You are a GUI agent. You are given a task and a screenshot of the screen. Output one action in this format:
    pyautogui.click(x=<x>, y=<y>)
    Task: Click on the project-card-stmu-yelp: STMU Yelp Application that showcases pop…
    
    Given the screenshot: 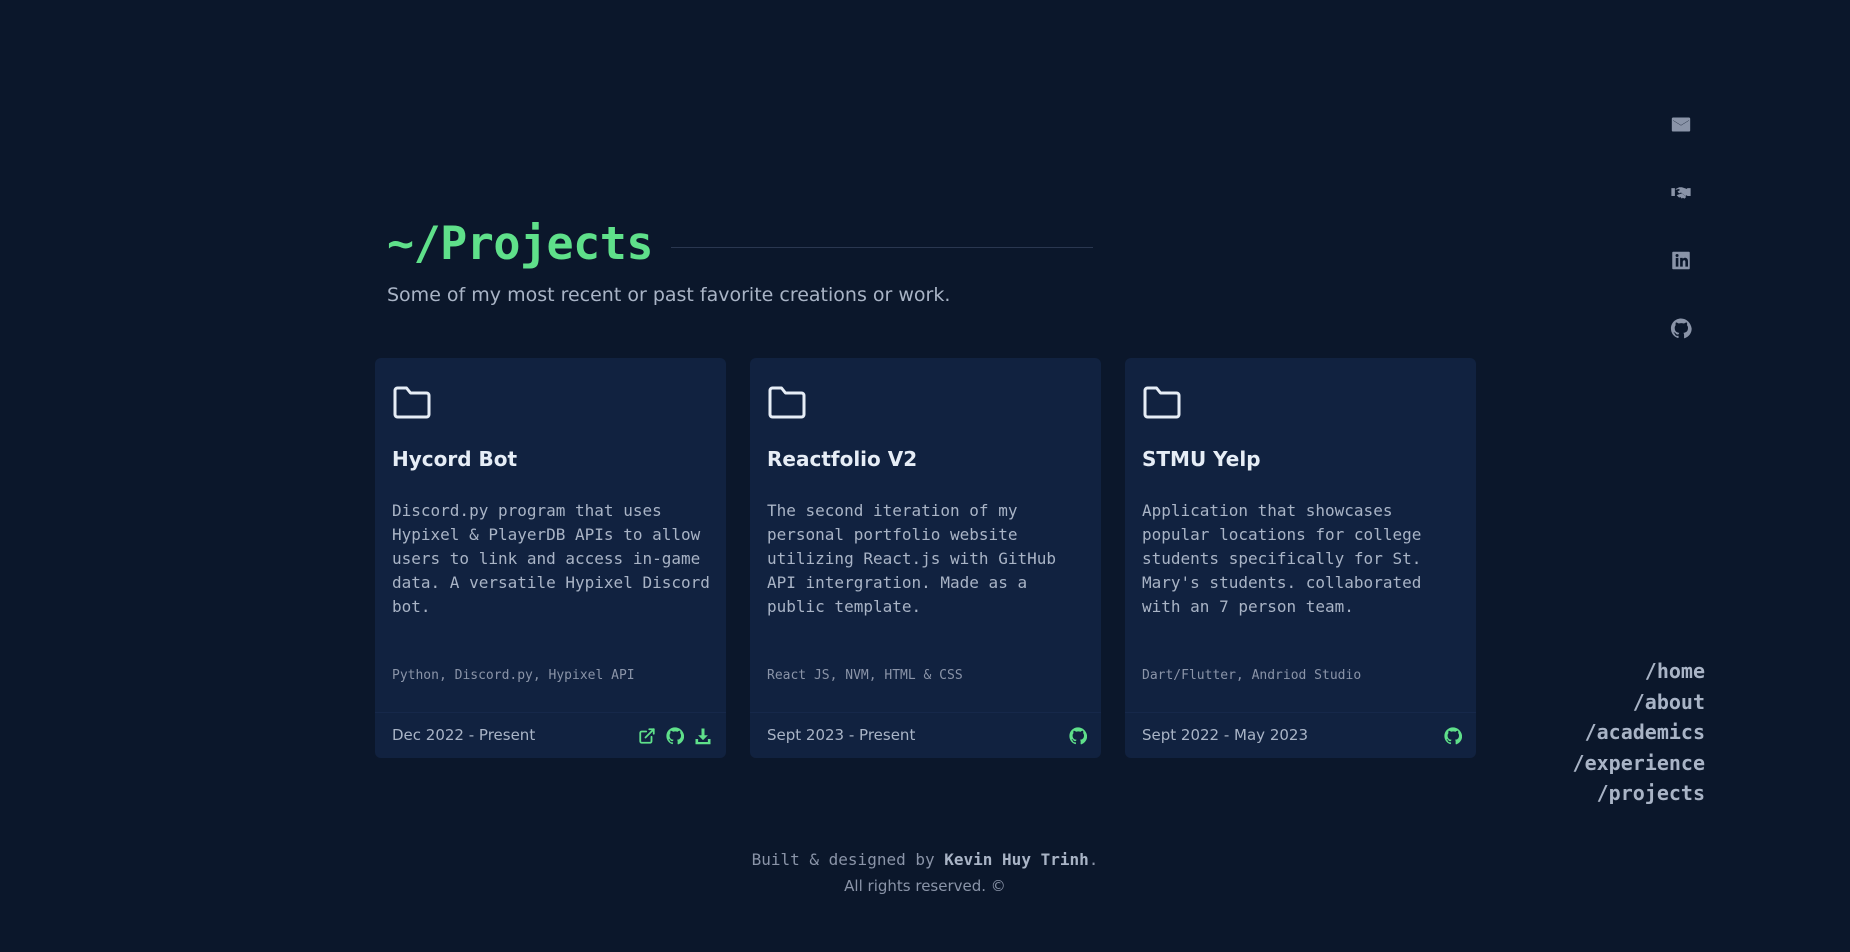 What is the action you would take?
    pyautogui.click(x=1300, y=558)
    